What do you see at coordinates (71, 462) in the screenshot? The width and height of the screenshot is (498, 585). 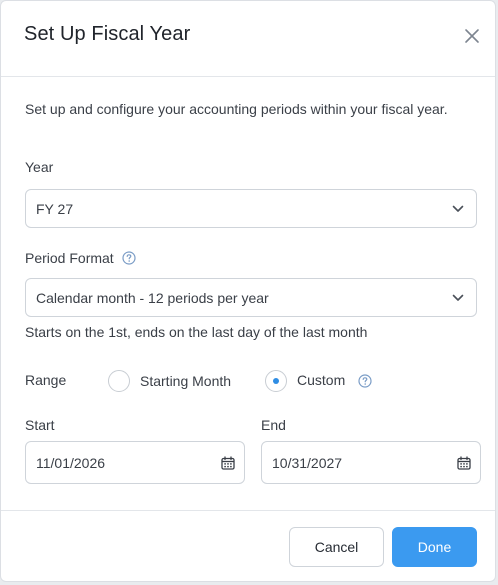 I see `start-date-value: 11/01/2026` at bounding box center [71, 462].